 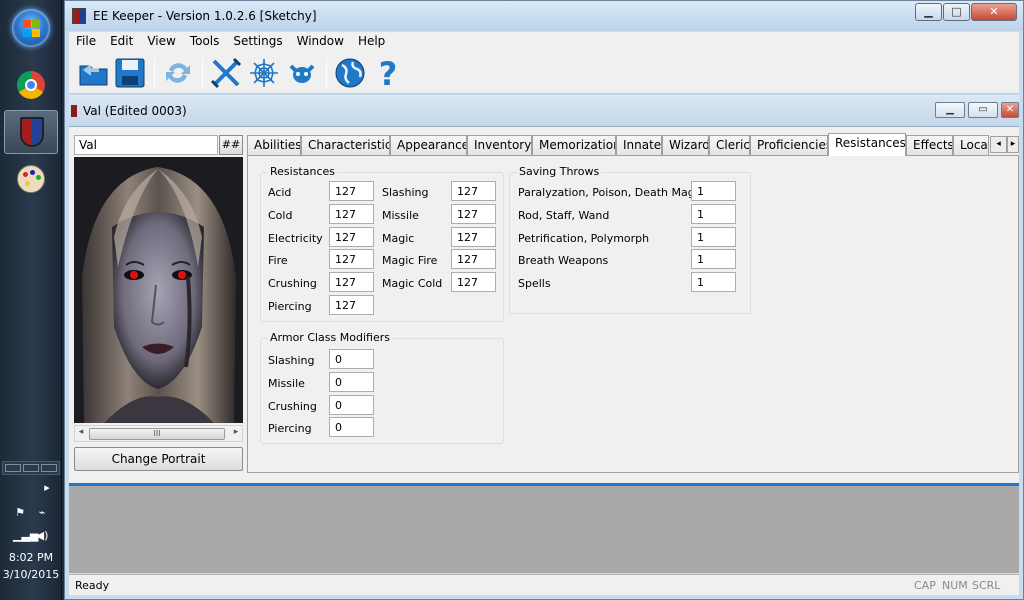 What do you see at coordinates (1010, 110) in the screenshot?
I see `child-close-button: ✕` at bounding box center [1010, 110].